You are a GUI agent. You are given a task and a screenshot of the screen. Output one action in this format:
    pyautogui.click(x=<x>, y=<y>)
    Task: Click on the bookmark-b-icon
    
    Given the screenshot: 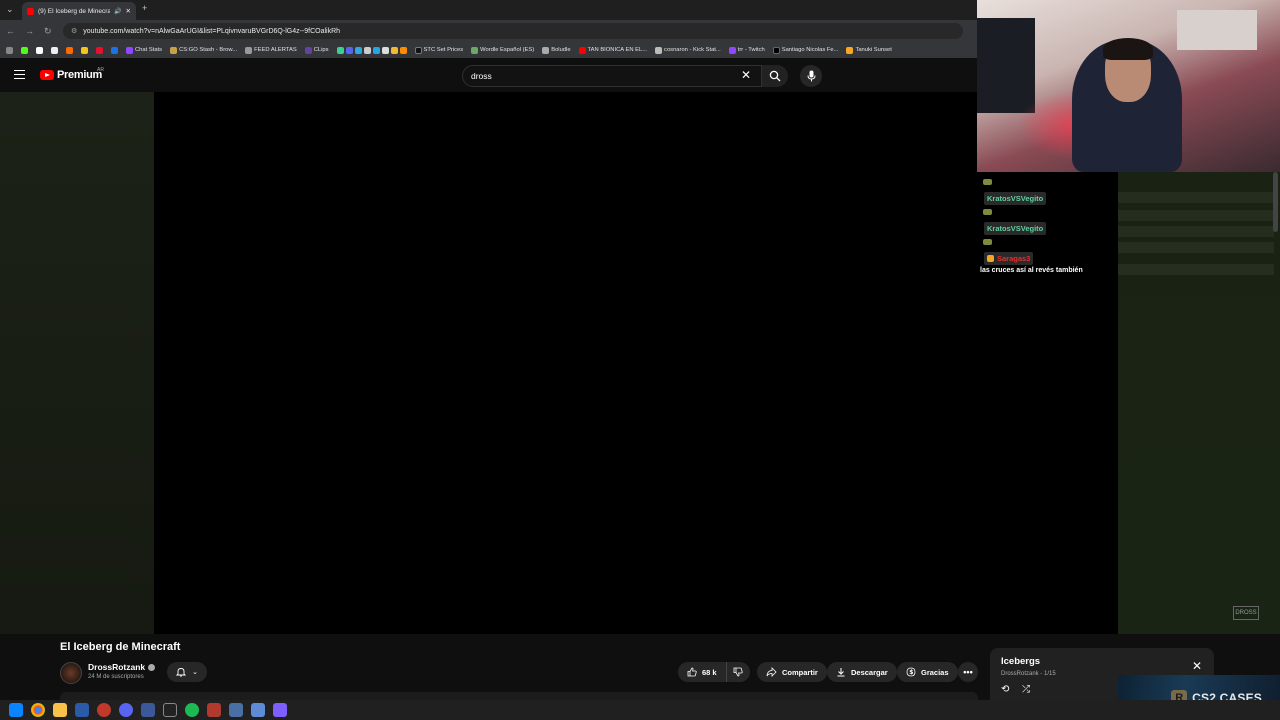 What is the action you would take?
    pyautogui.click(x=84, y=50)
    